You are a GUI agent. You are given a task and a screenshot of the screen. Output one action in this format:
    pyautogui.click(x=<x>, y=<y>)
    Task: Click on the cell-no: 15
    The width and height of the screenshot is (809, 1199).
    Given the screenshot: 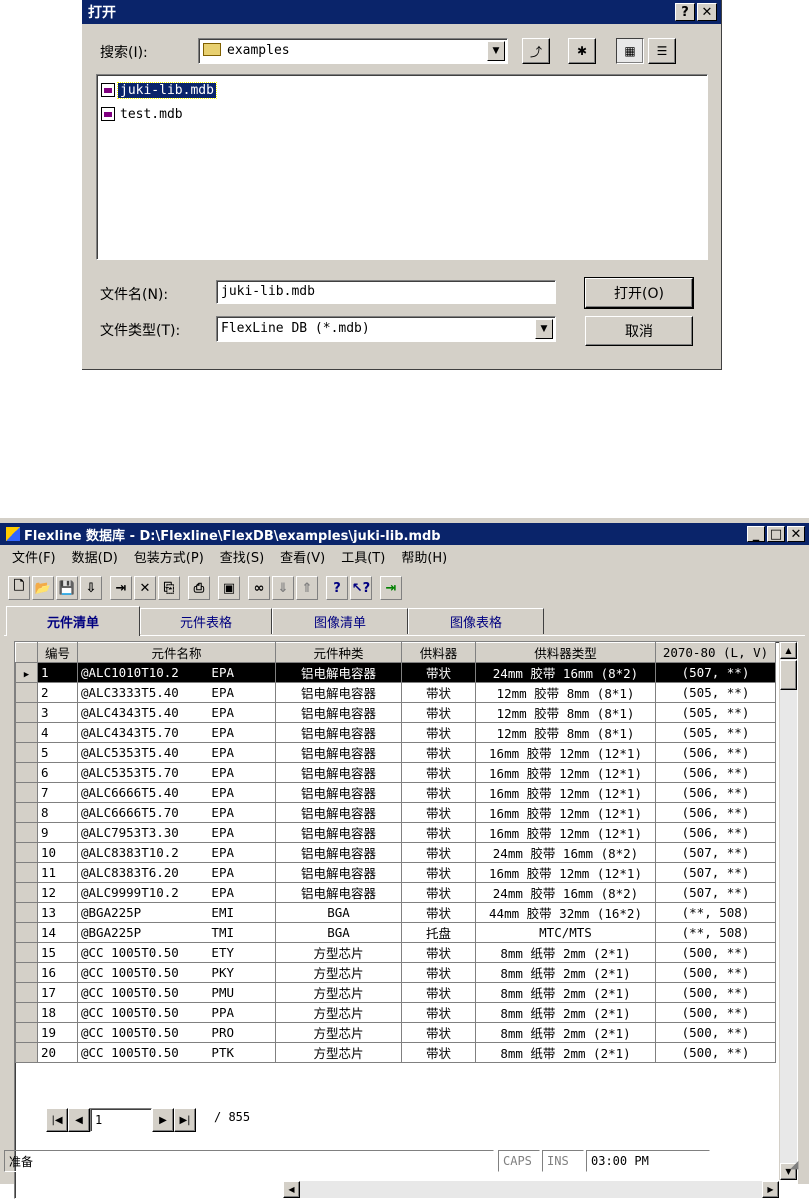 What is the action you would take?
    pyautogui.click(x=57, y=952)
    